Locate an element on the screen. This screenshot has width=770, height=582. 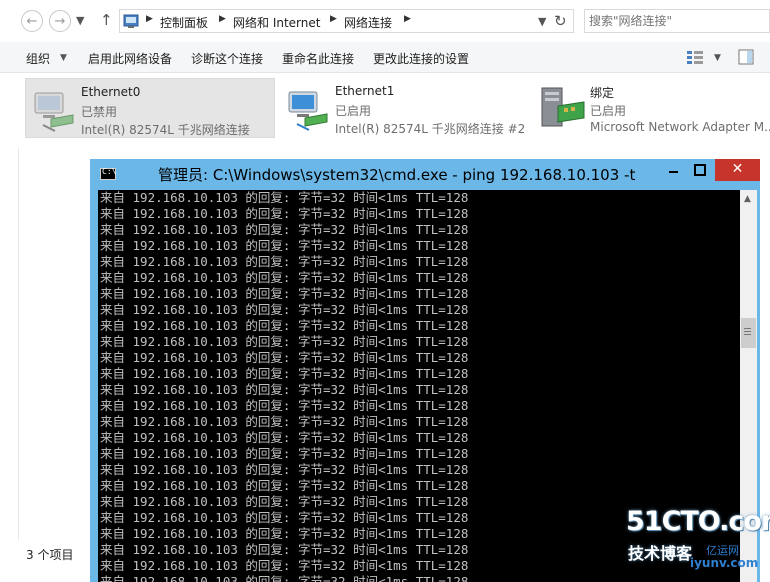
refresh-icon: ↻ is located at coordinates (560, 21).